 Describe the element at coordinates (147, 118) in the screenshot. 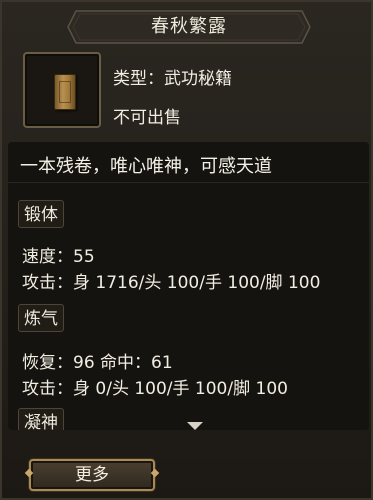

I see `sell-status: 不可出售` at that location.